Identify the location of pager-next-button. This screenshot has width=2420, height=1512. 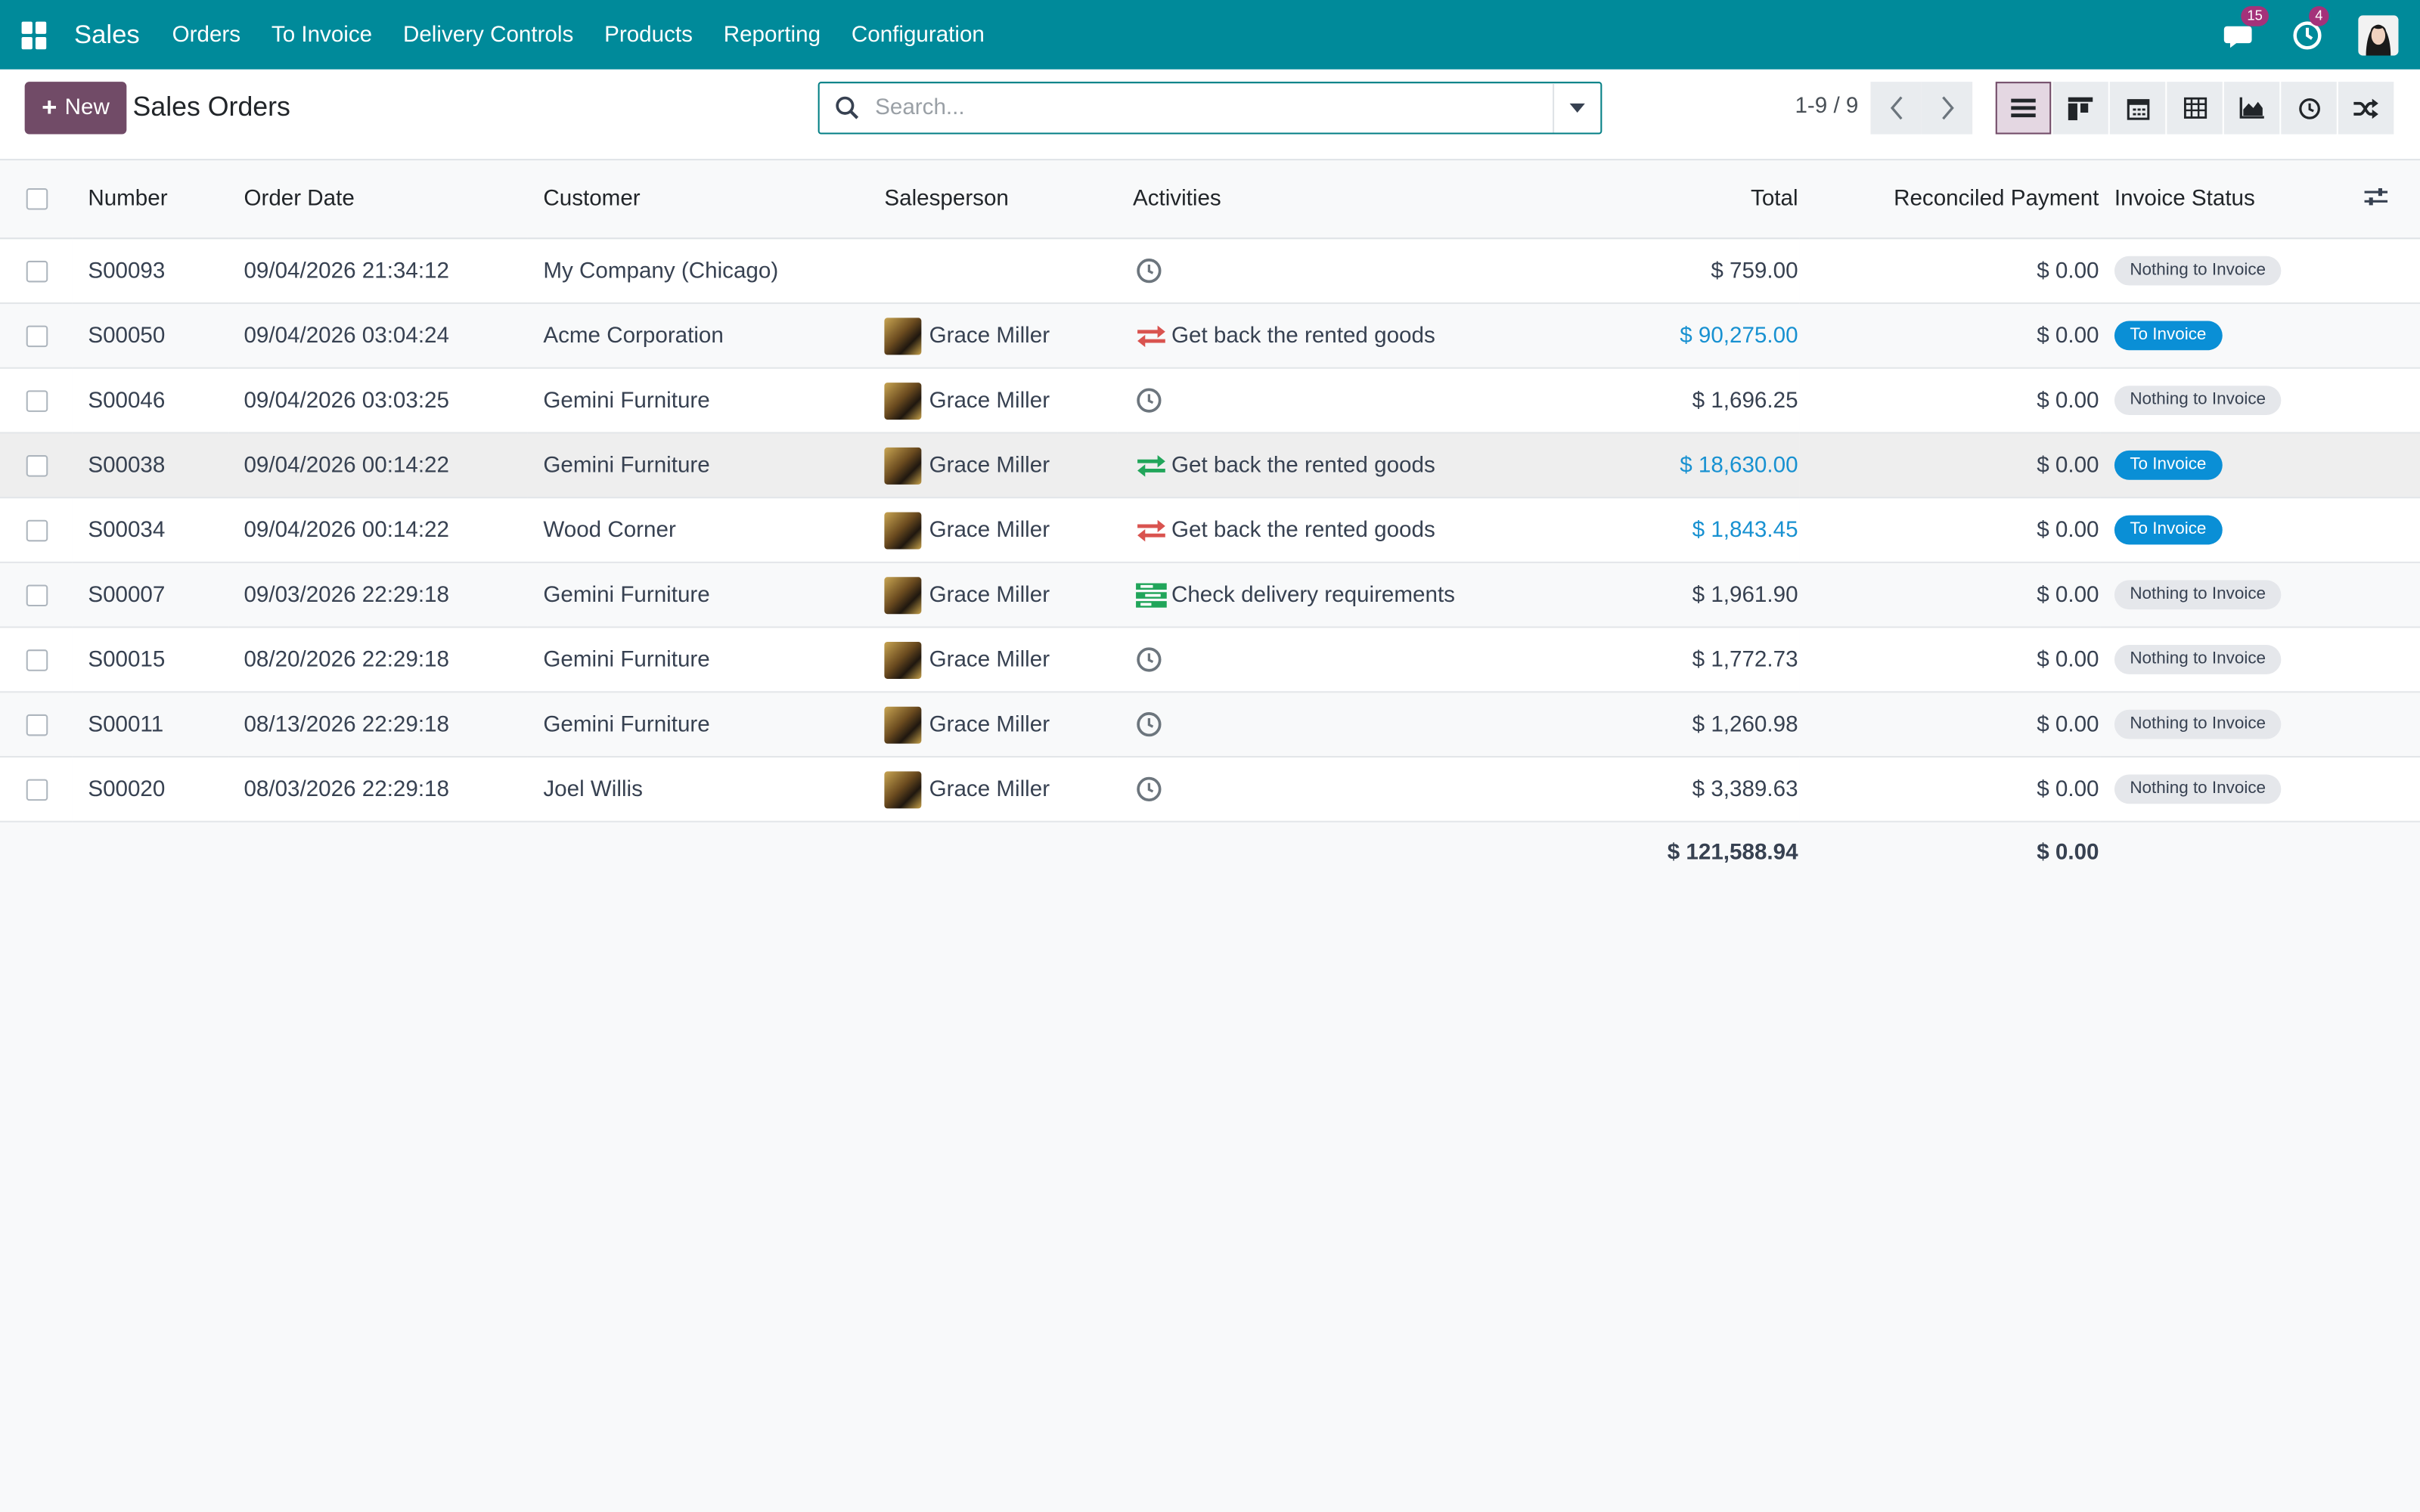
(1947, 109).